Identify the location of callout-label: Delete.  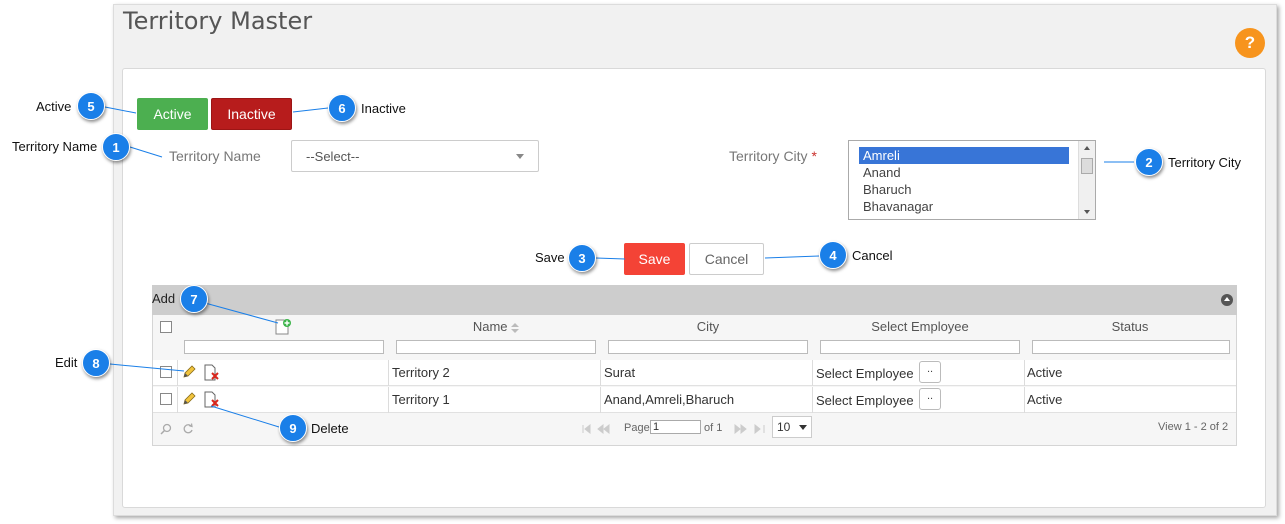
(330, 428).